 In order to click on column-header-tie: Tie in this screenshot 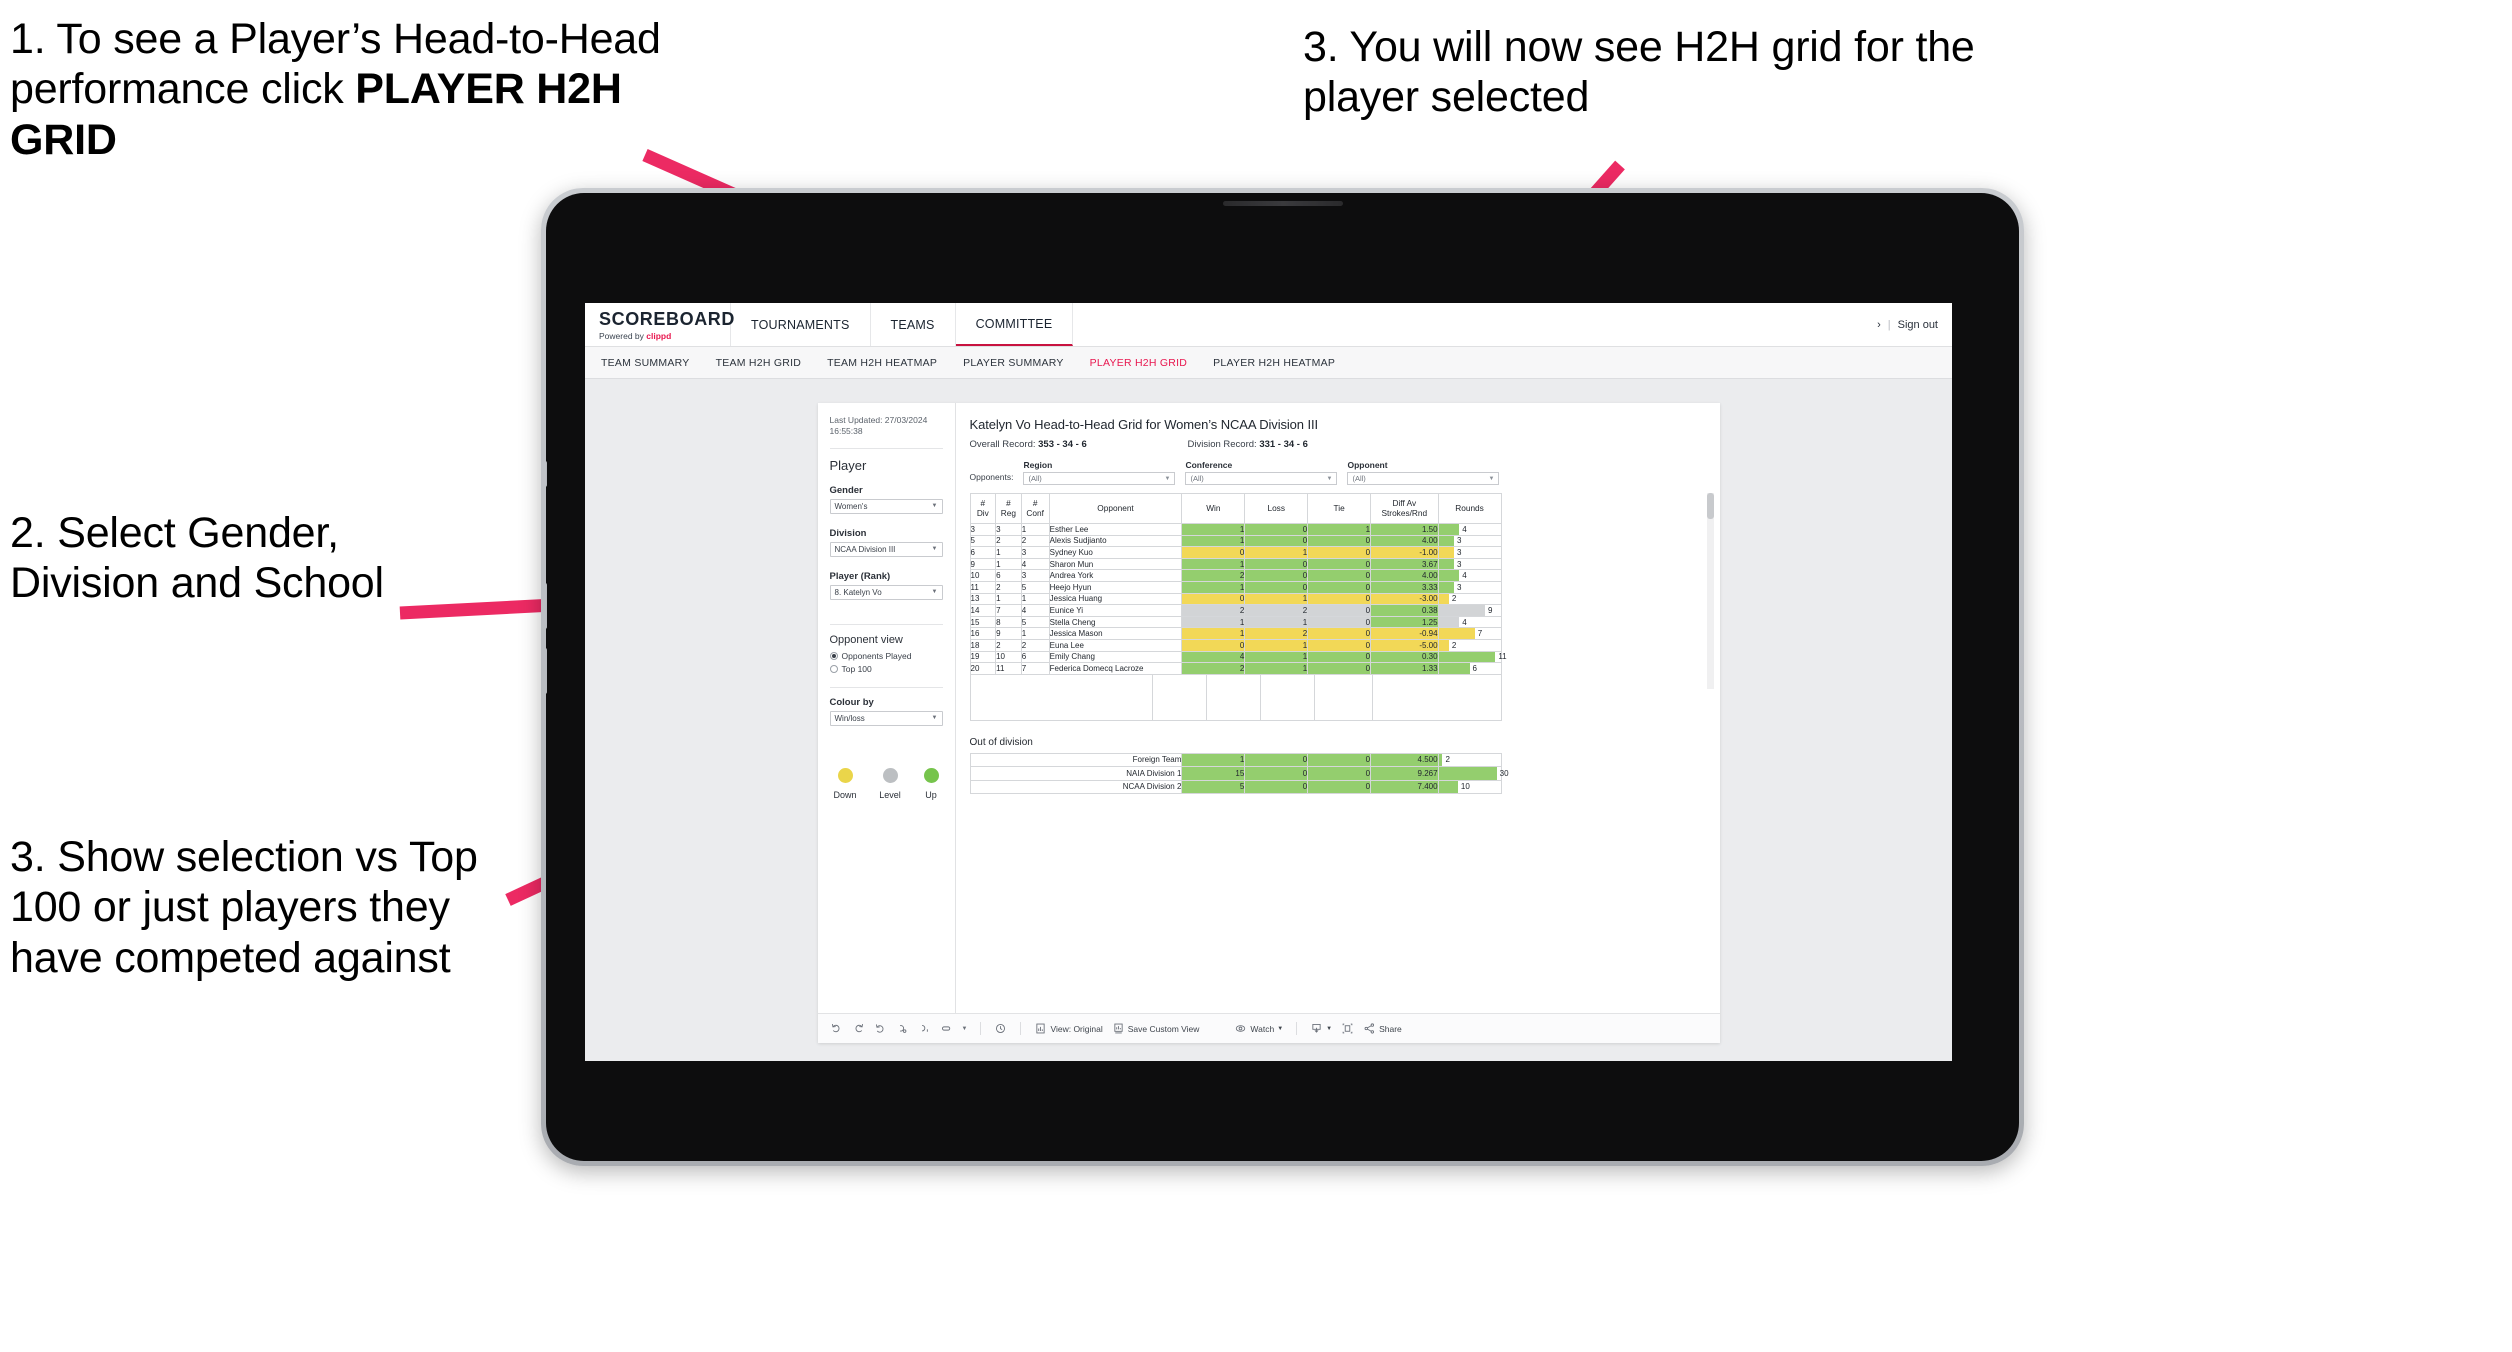, I will do `click(1339, 508)`.